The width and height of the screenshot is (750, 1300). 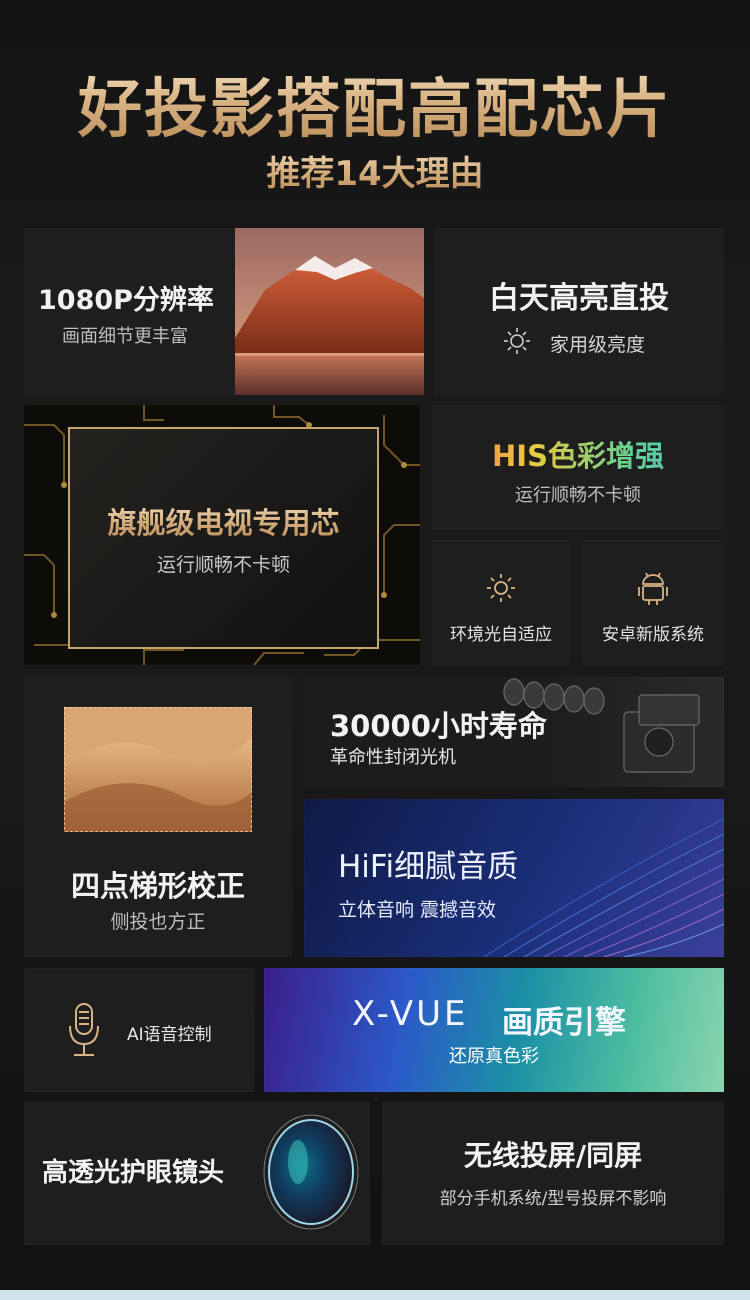 I want to click on microphone-icon, so click(x=84, y=1030).